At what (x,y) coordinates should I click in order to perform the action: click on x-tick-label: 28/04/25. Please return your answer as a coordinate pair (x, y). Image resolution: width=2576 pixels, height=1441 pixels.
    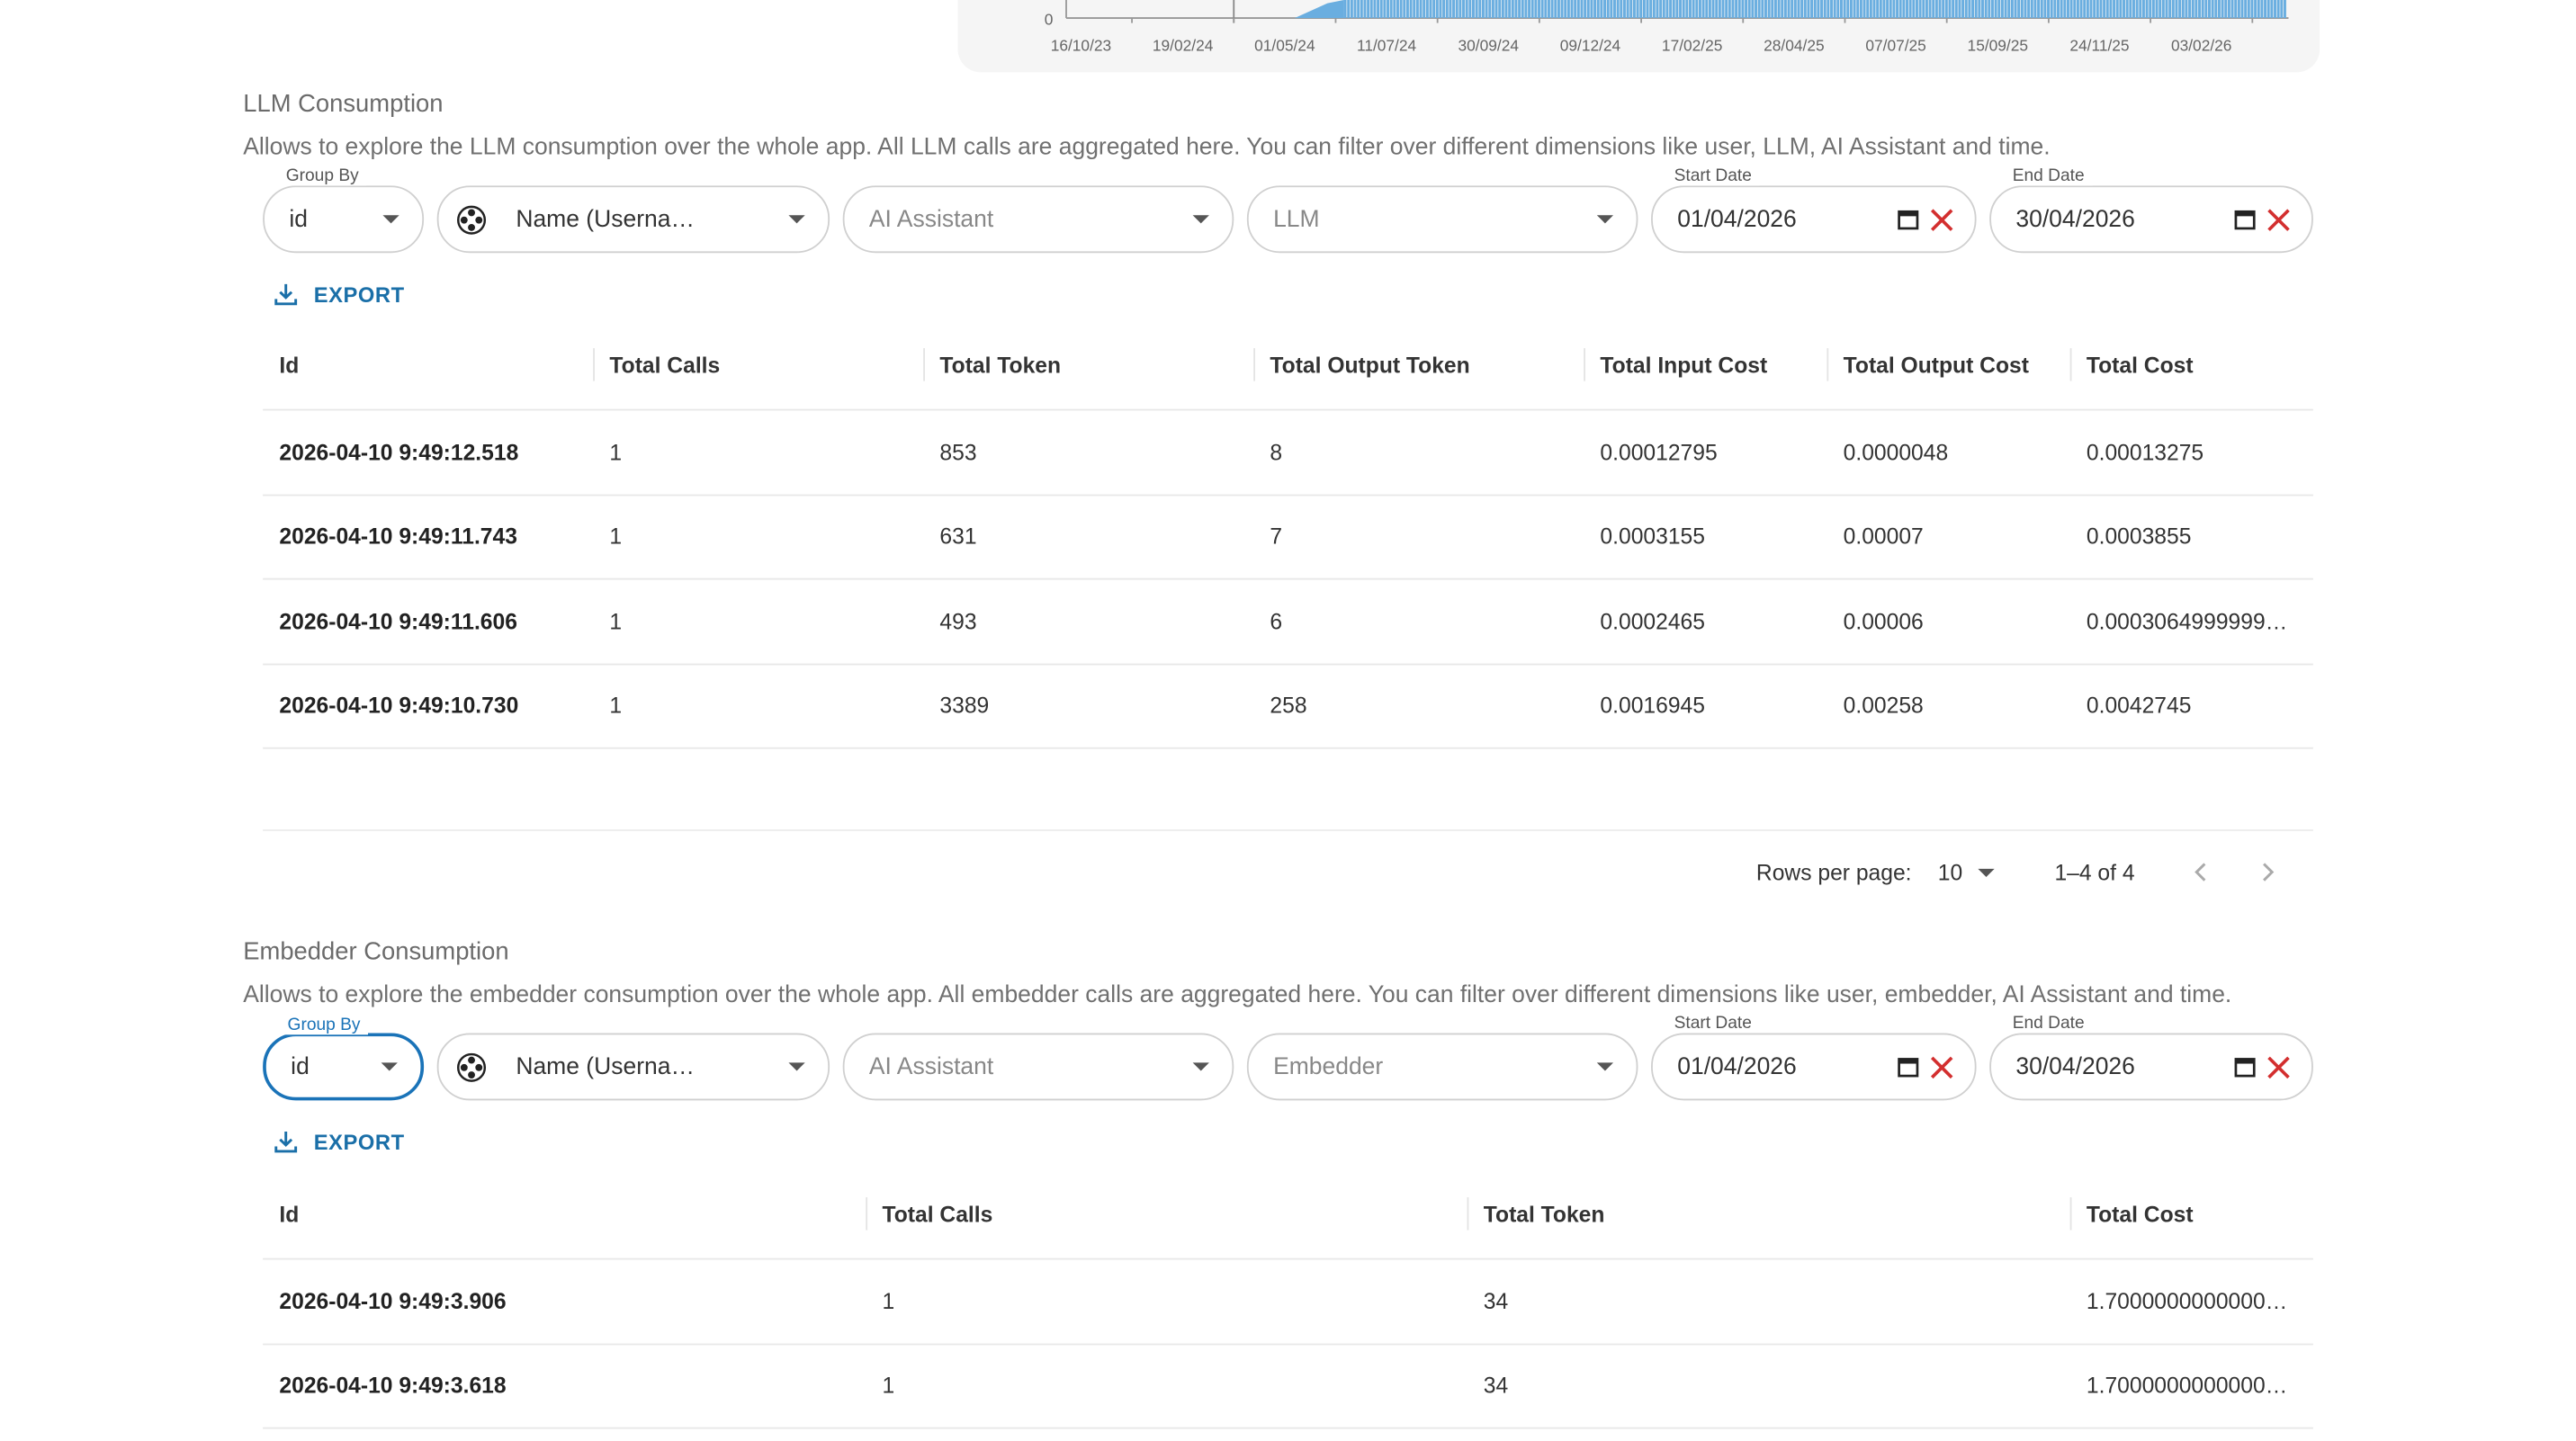
    Looking at the image, I should click on (1794, 46).